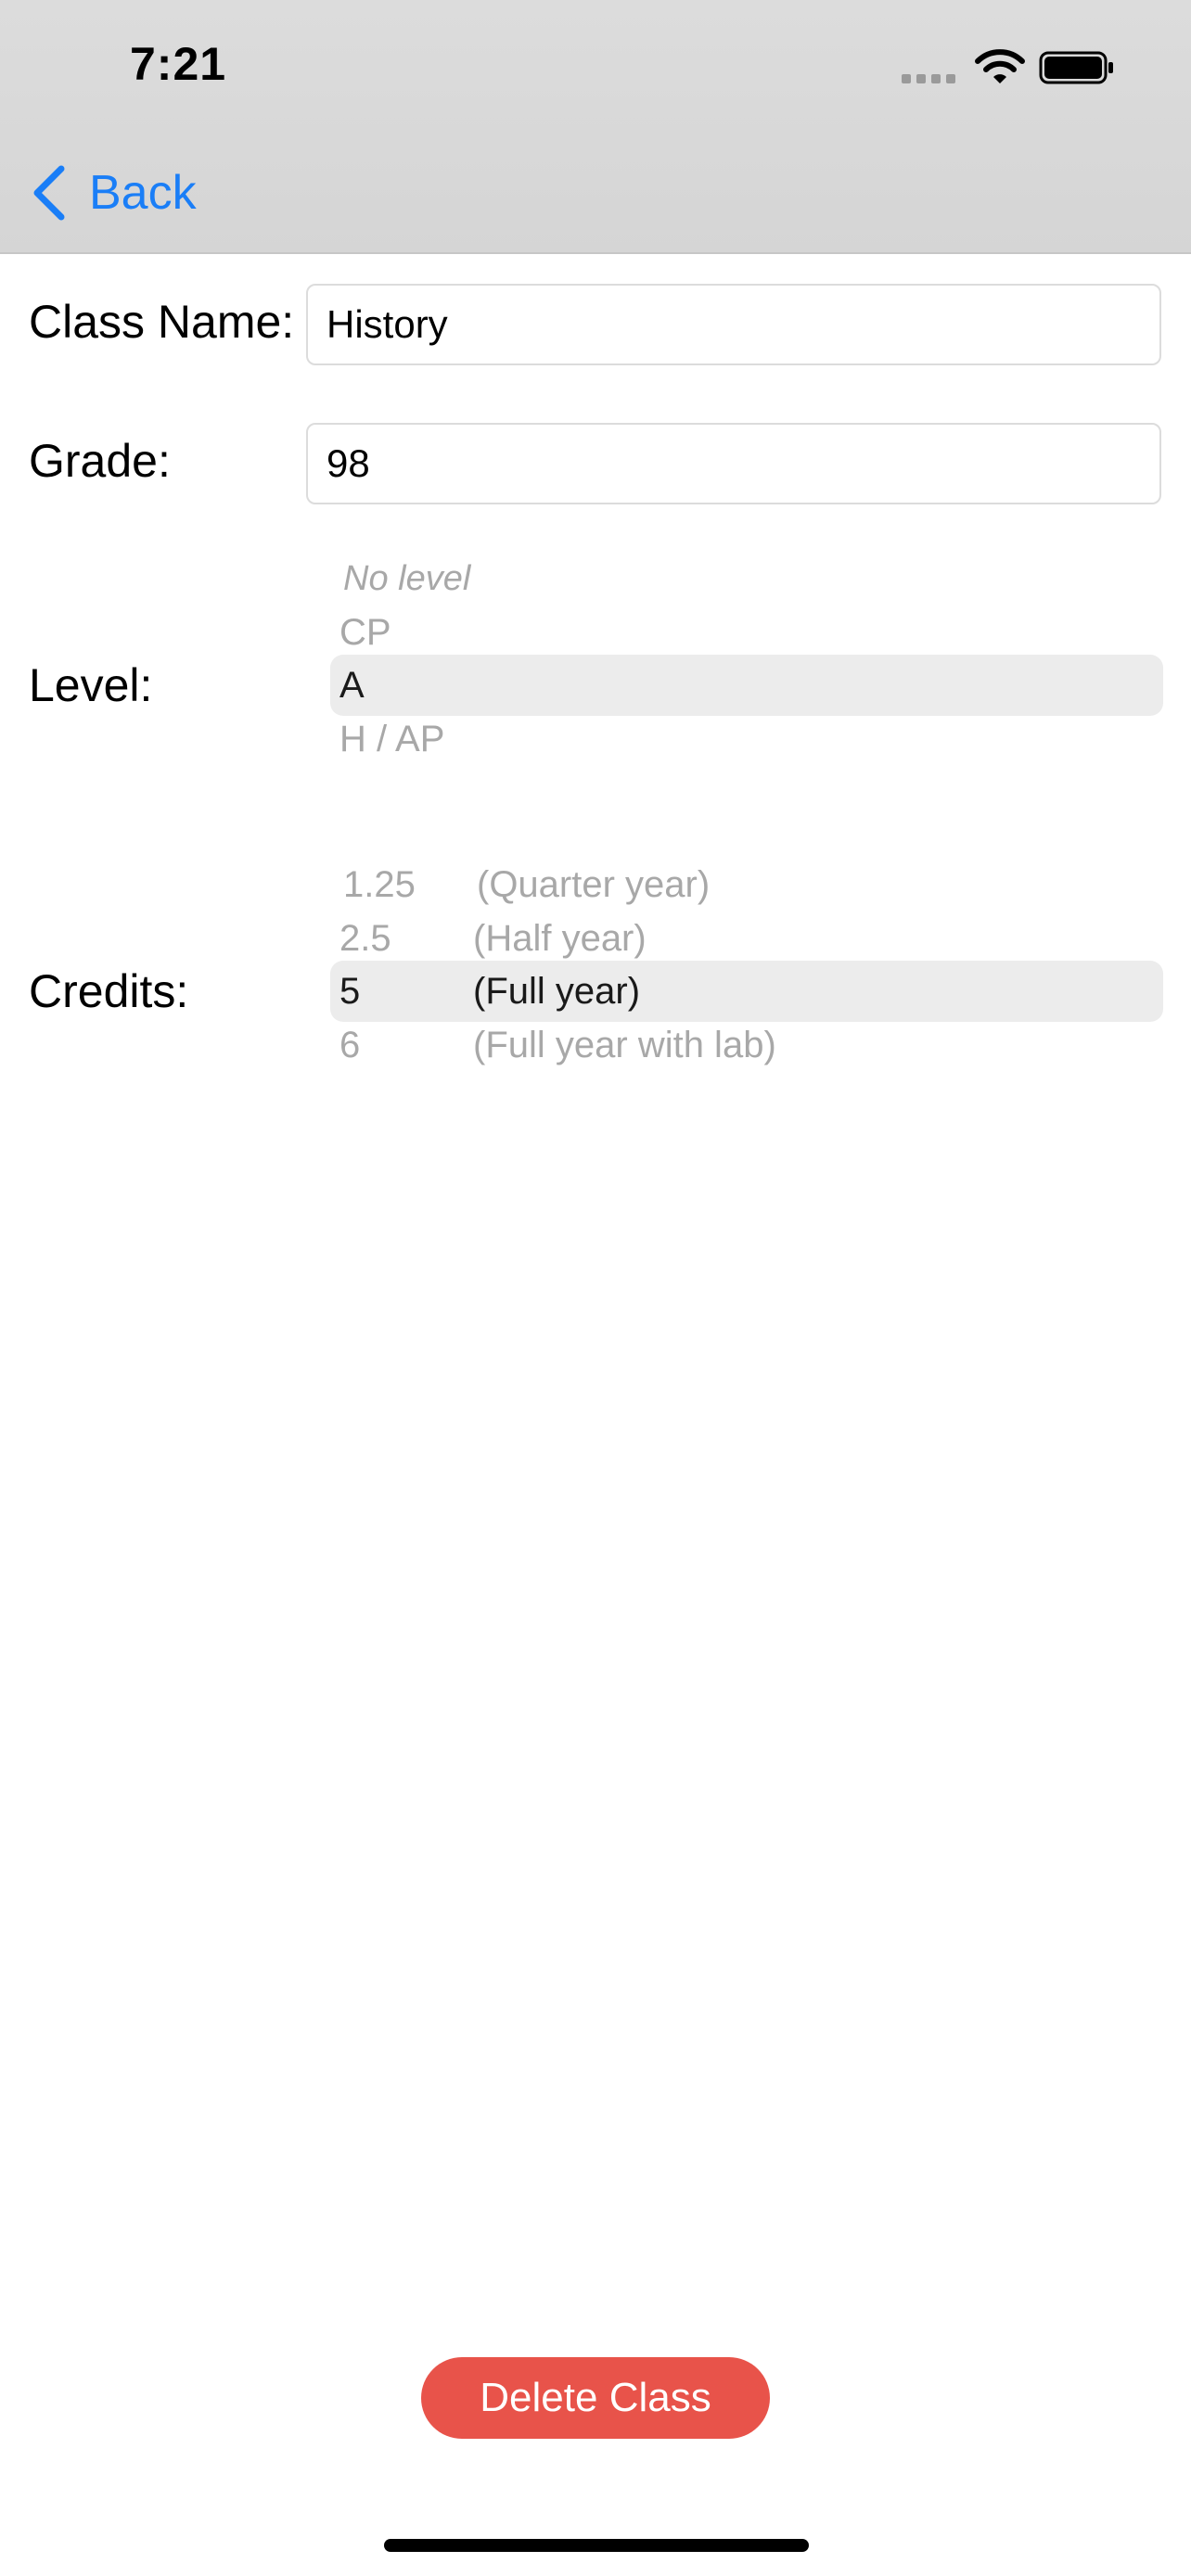 The image size is (1191, 2576). I want to click on level-option: H / AP, so click(387, 739).